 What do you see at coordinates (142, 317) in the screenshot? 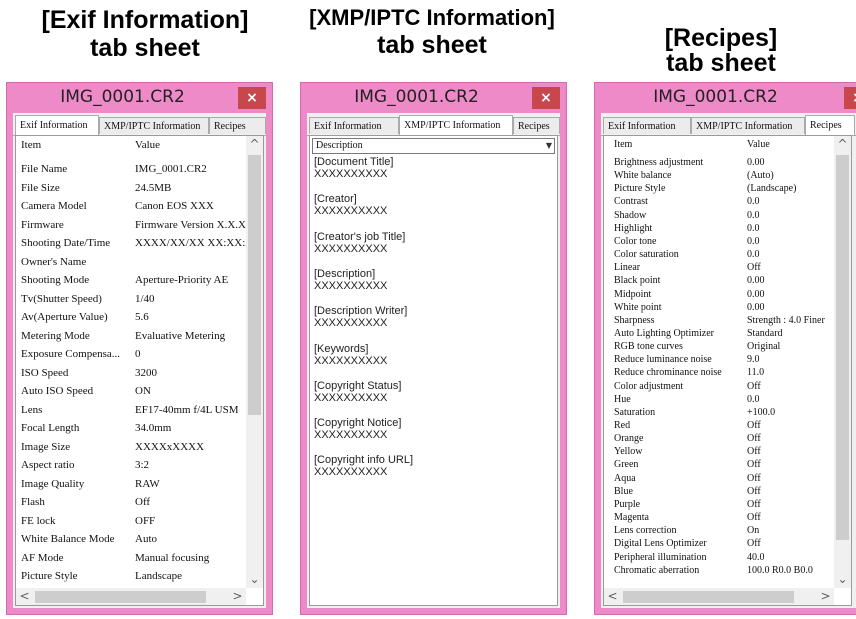
I see `row-value: 5.6` at bounding box center [142, 317].